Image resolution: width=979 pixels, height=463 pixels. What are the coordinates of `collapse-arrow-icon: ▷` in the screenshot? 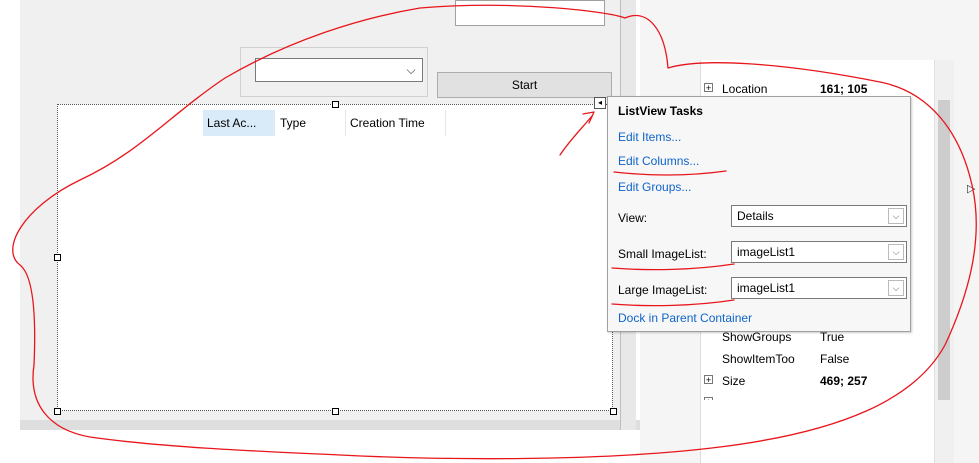 It's located at (971, 188).